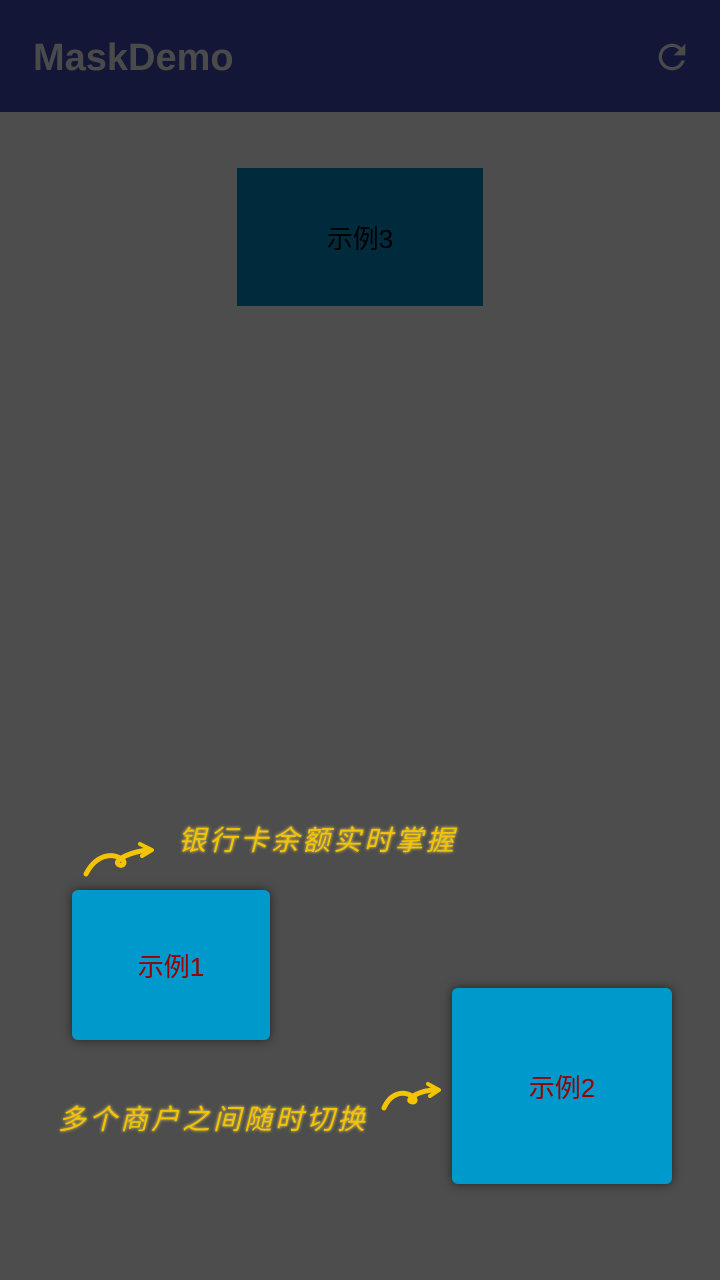 This screenshot has height=1280, width=720. I want to click on app-bar: MaskDemo, so click(360, 56).